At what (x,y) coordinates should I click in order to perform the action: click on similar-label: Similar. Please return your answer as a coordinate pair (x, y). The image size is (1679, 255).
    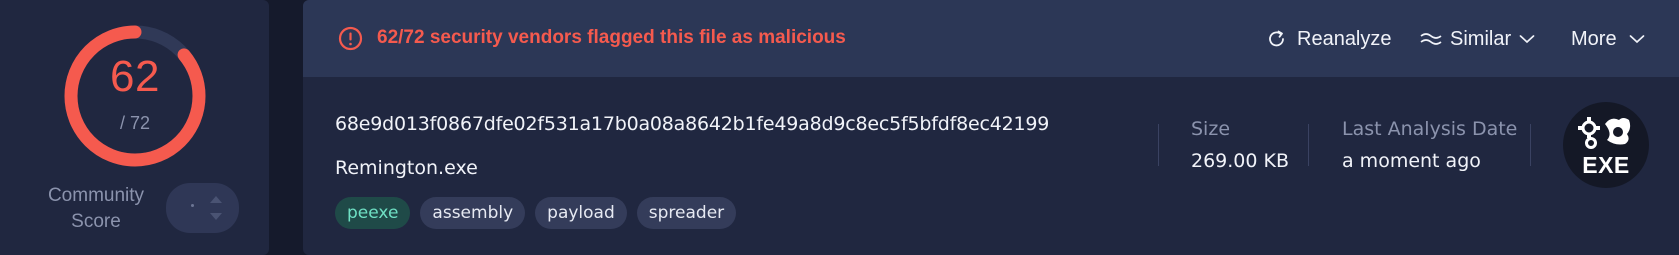
    Looking at the image, I should click on (1481, 38).